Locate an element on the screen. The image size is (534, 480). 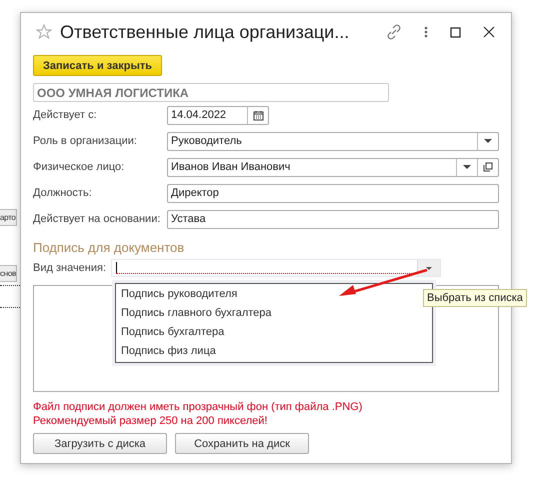
field-label: Вид значения: is located at coordinates (70, 268).